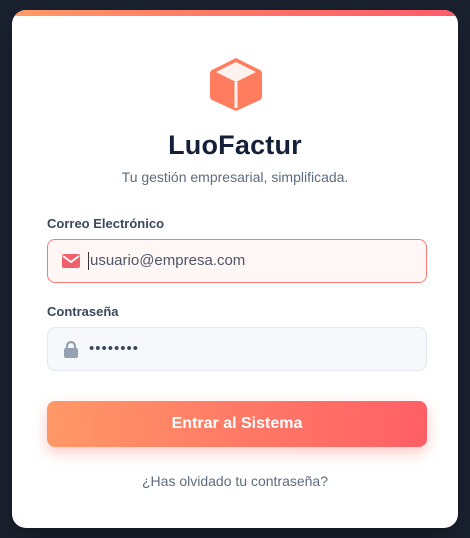 This screenshot has height=538, width=470. Describe the element at coordinates (71, 349) in the screenshot. I see `lock-icon` at that location.